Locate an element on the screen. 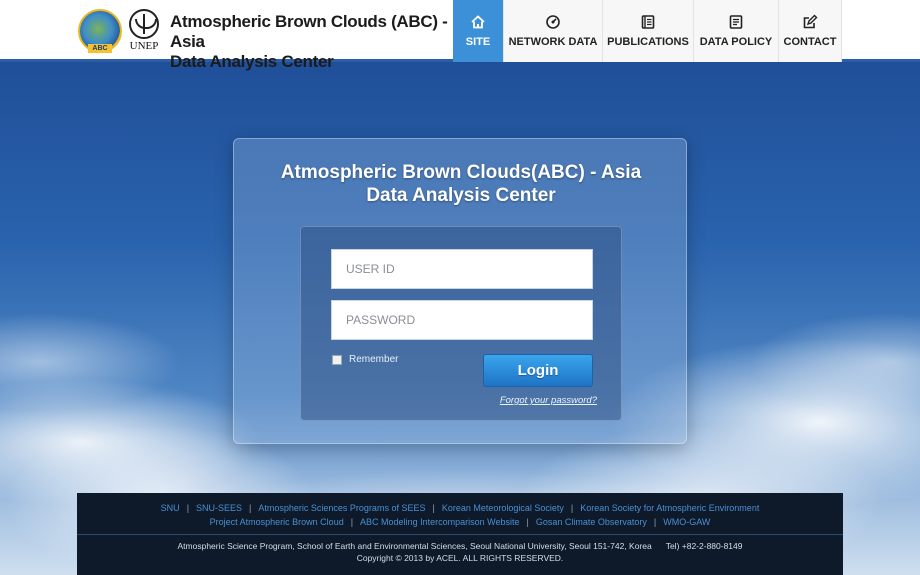  abc-logo: ABC is located at coordinates (100, 31).